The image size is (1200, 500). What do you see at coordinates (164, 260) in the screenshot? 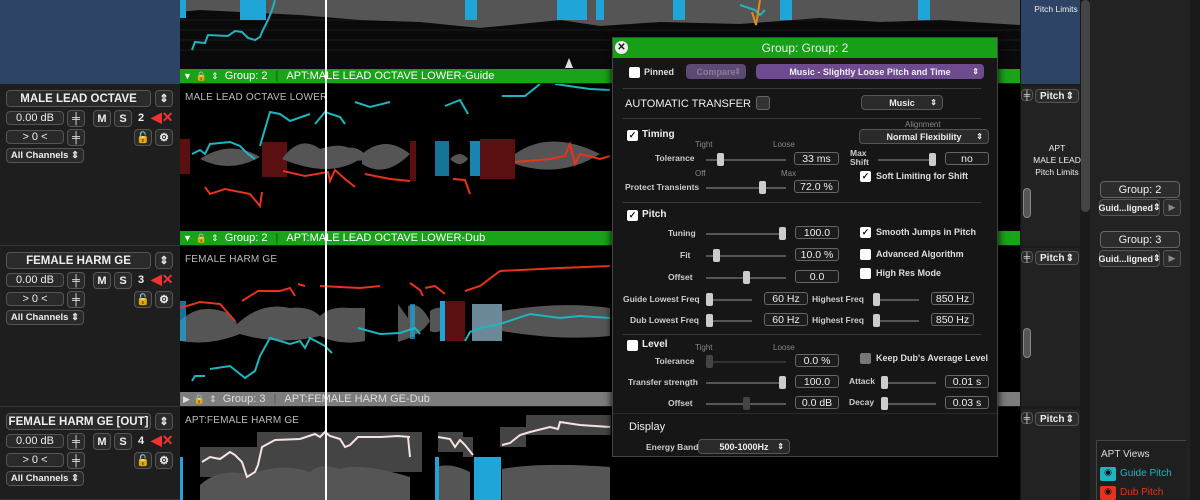
I see `track-height-button: ⇕` at bounding box center [164, 260].